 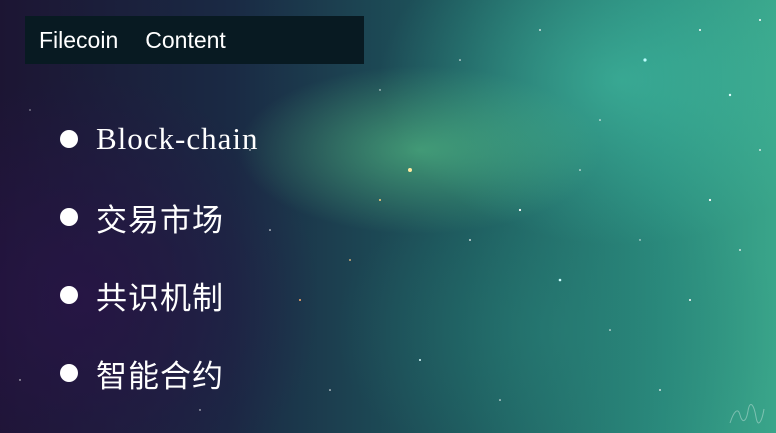 I want to click on bullet-item-market: 交易市场, so click(x=159, y=217).